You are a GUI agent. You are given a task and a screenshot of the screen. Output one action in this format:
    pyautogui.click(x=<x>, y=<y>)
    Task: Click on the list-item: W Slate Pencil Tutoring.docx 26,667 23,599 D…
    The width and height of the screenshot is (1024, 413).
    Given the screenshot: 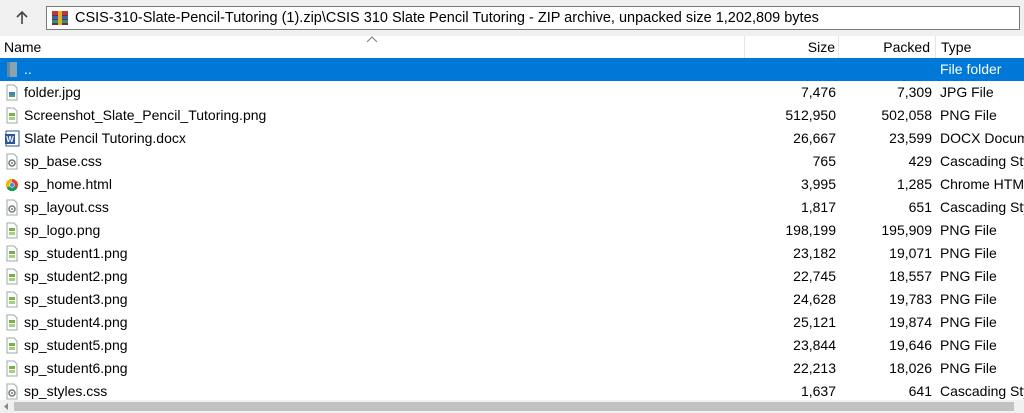 What is the action you would take?
    pyautogui.click(x=512, y=138)
    